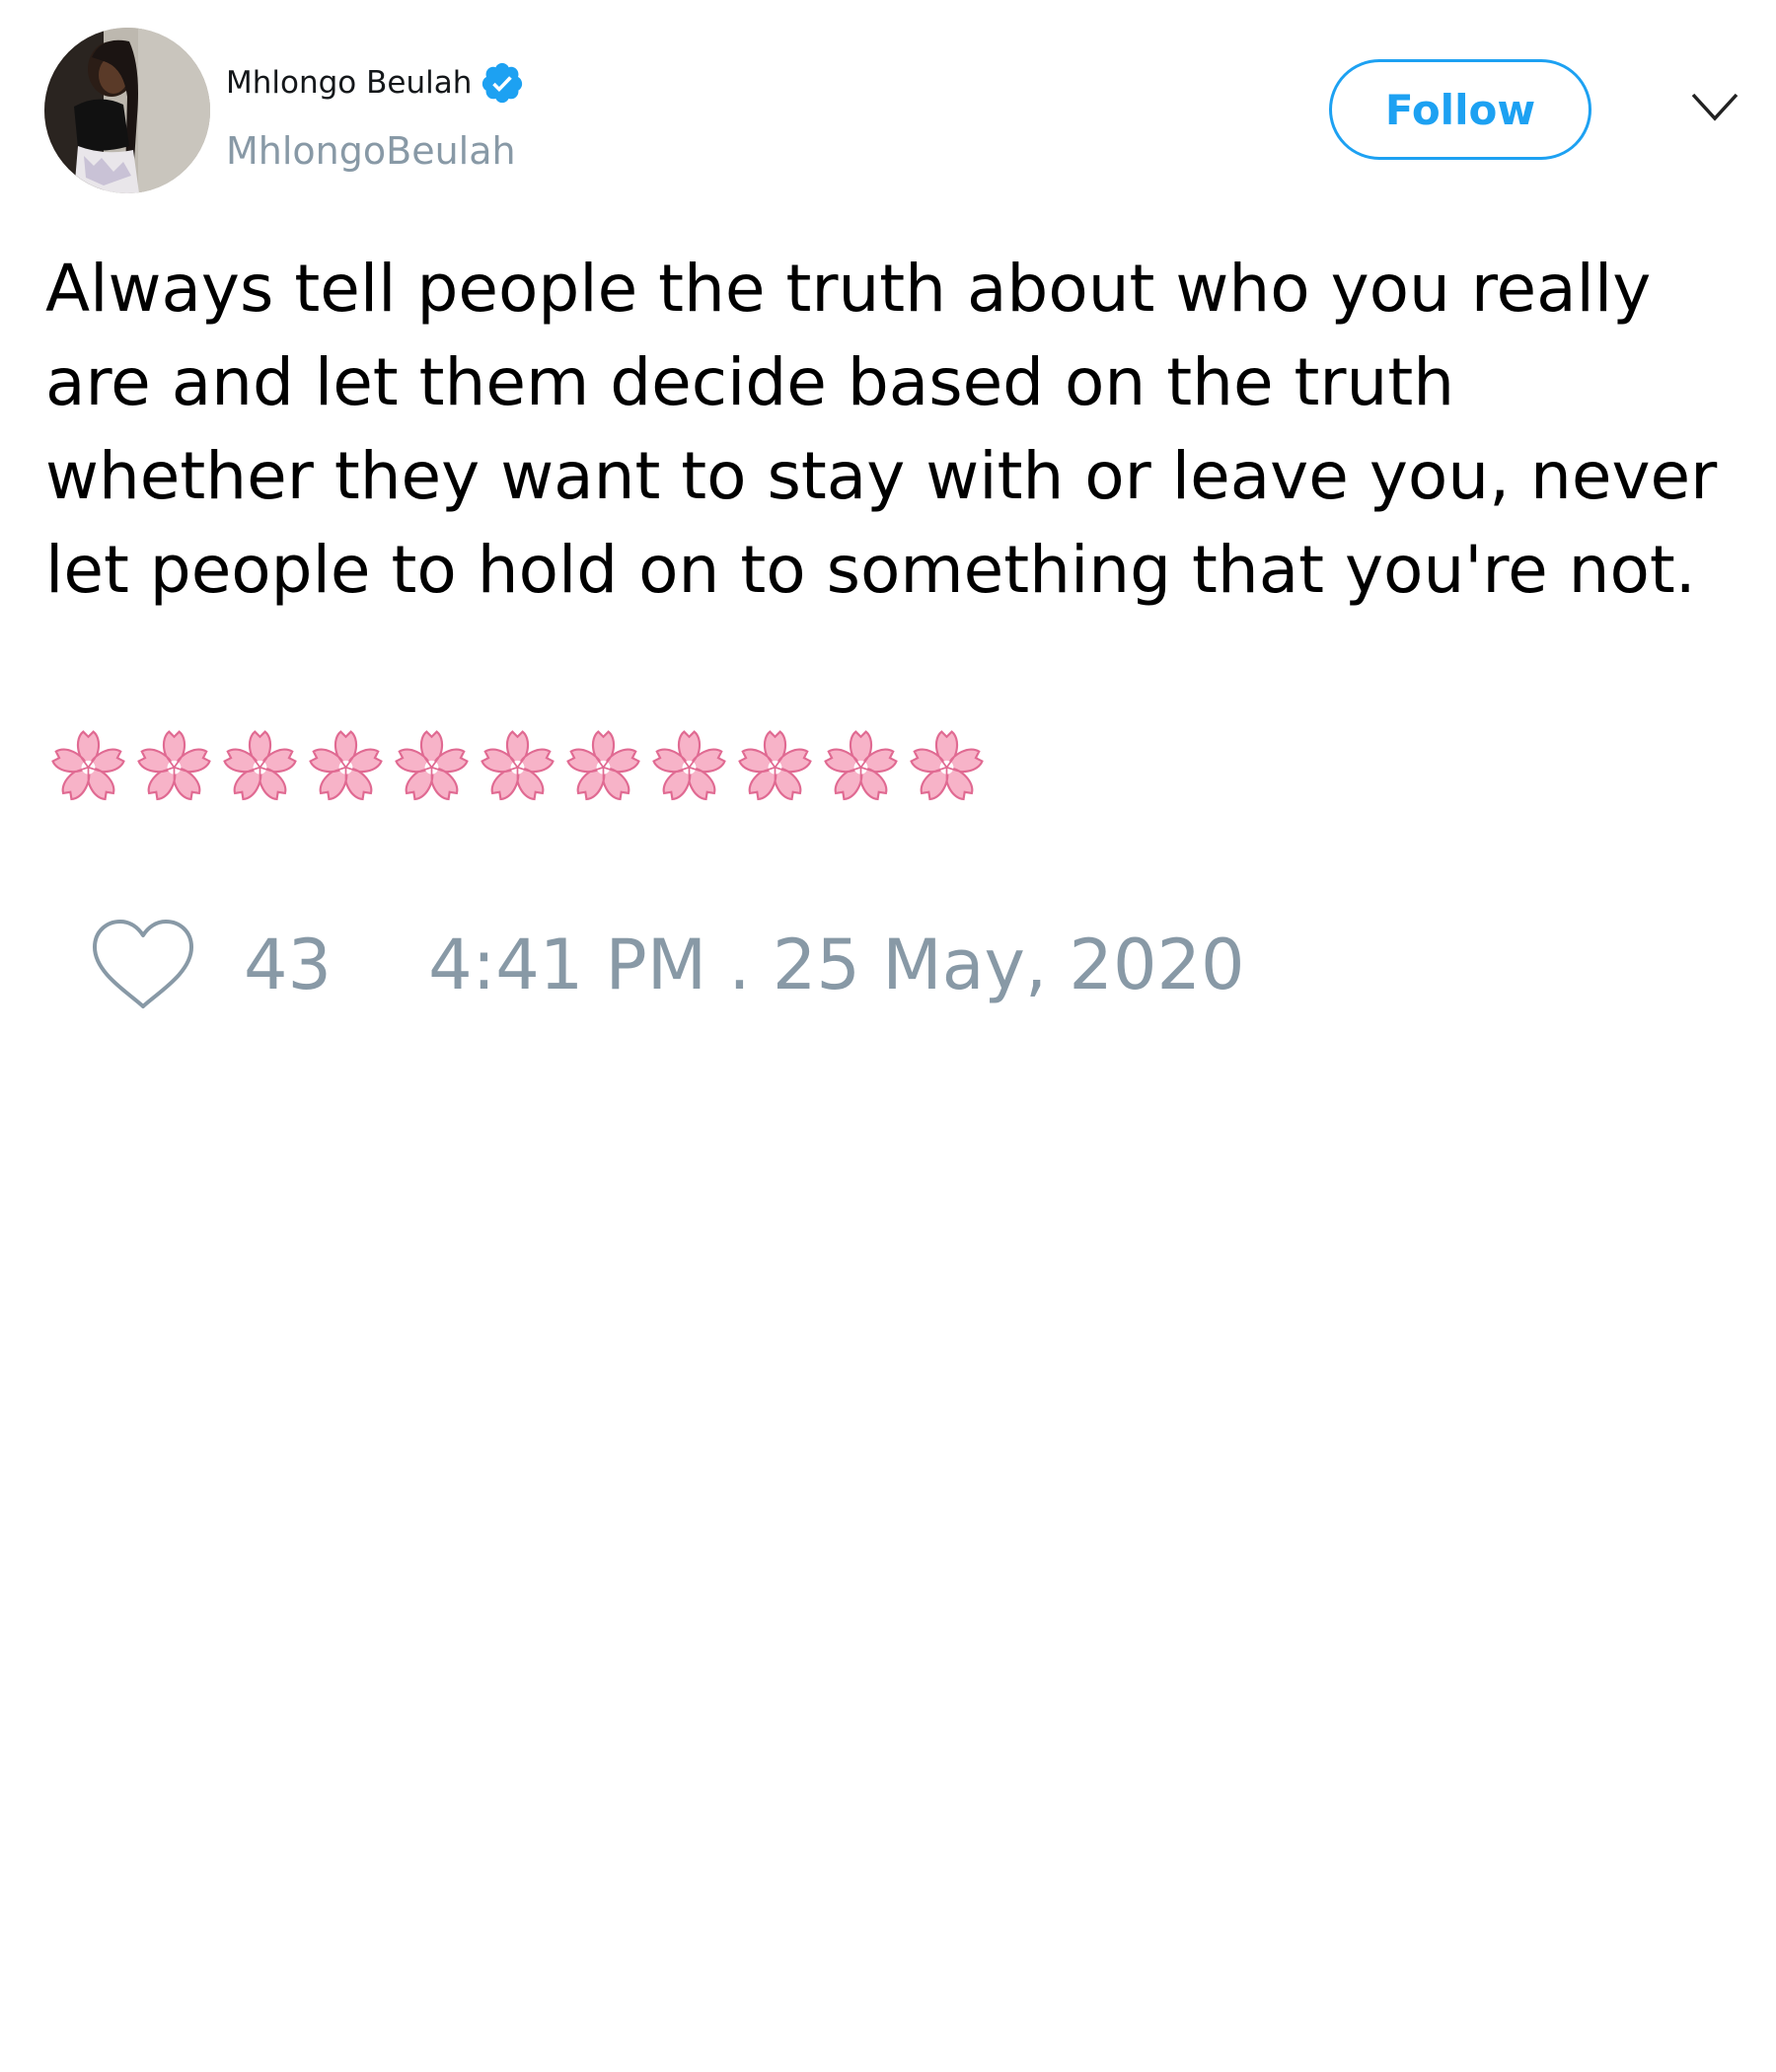 The width and height of the screenshot is (1776, 2072). Describe the element at coordinates (143, 965) in the screenshot. I see `heart-icon` at that location.